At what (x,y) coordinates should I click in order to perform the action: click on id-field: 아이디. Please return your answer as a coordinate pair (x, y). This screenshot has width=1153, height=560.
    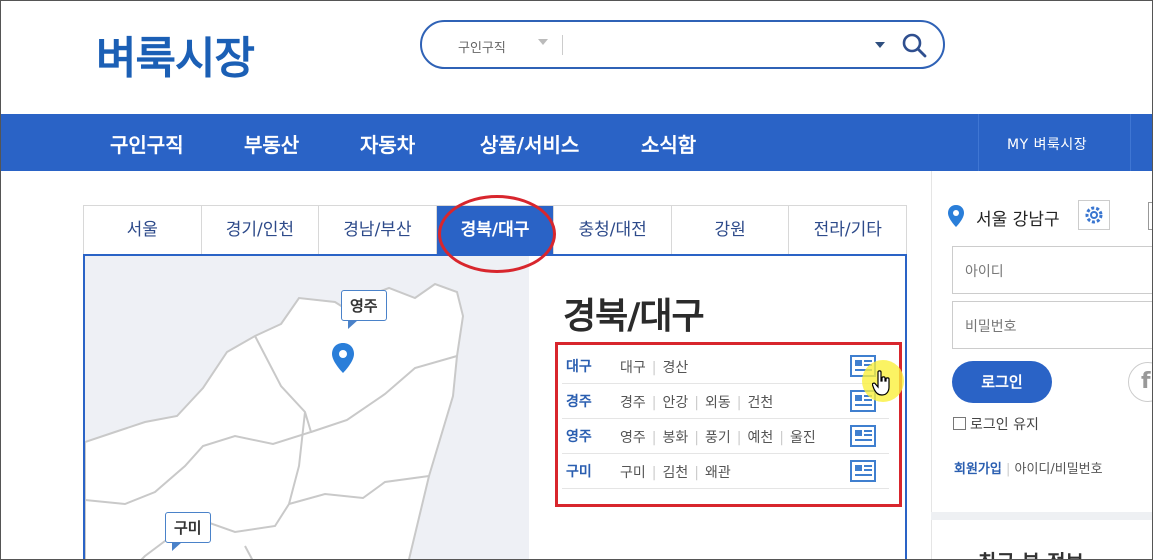
    Looking at the image, I should click on (1052, 270).